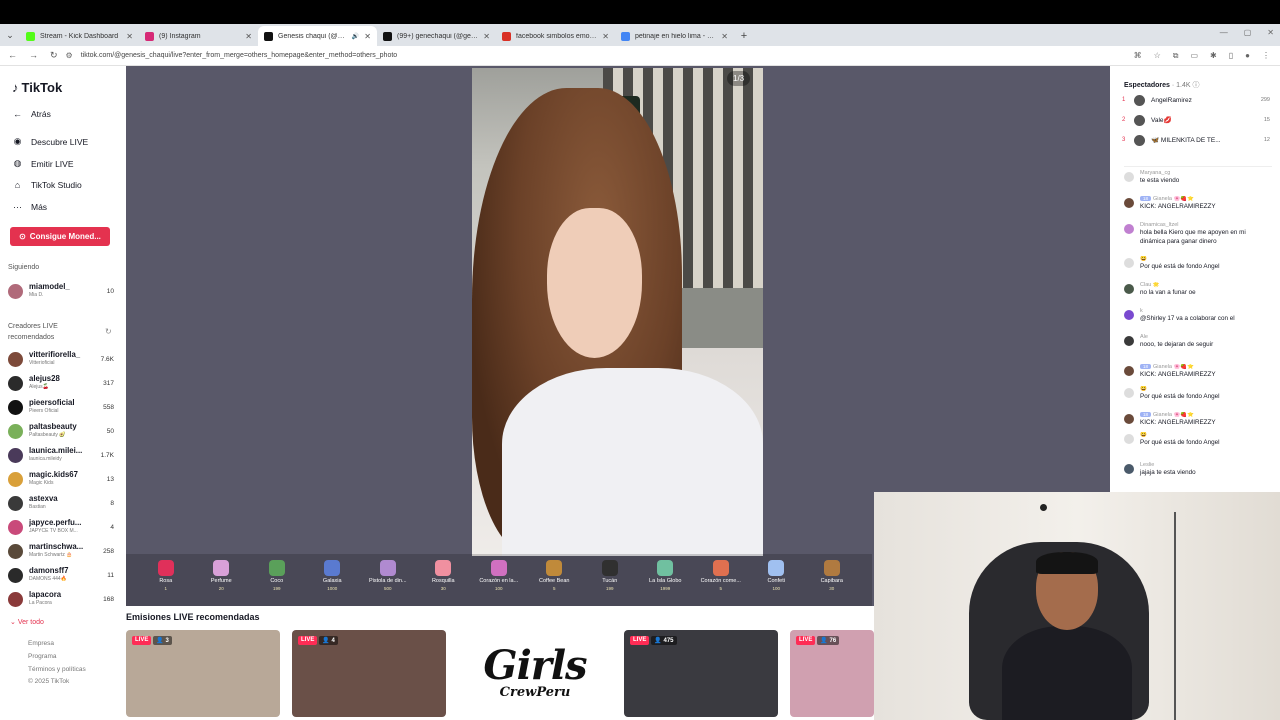 The height and width of the screenshot is (720, 1280). I want to click on tab-favicon-icon, so click(268, 36).